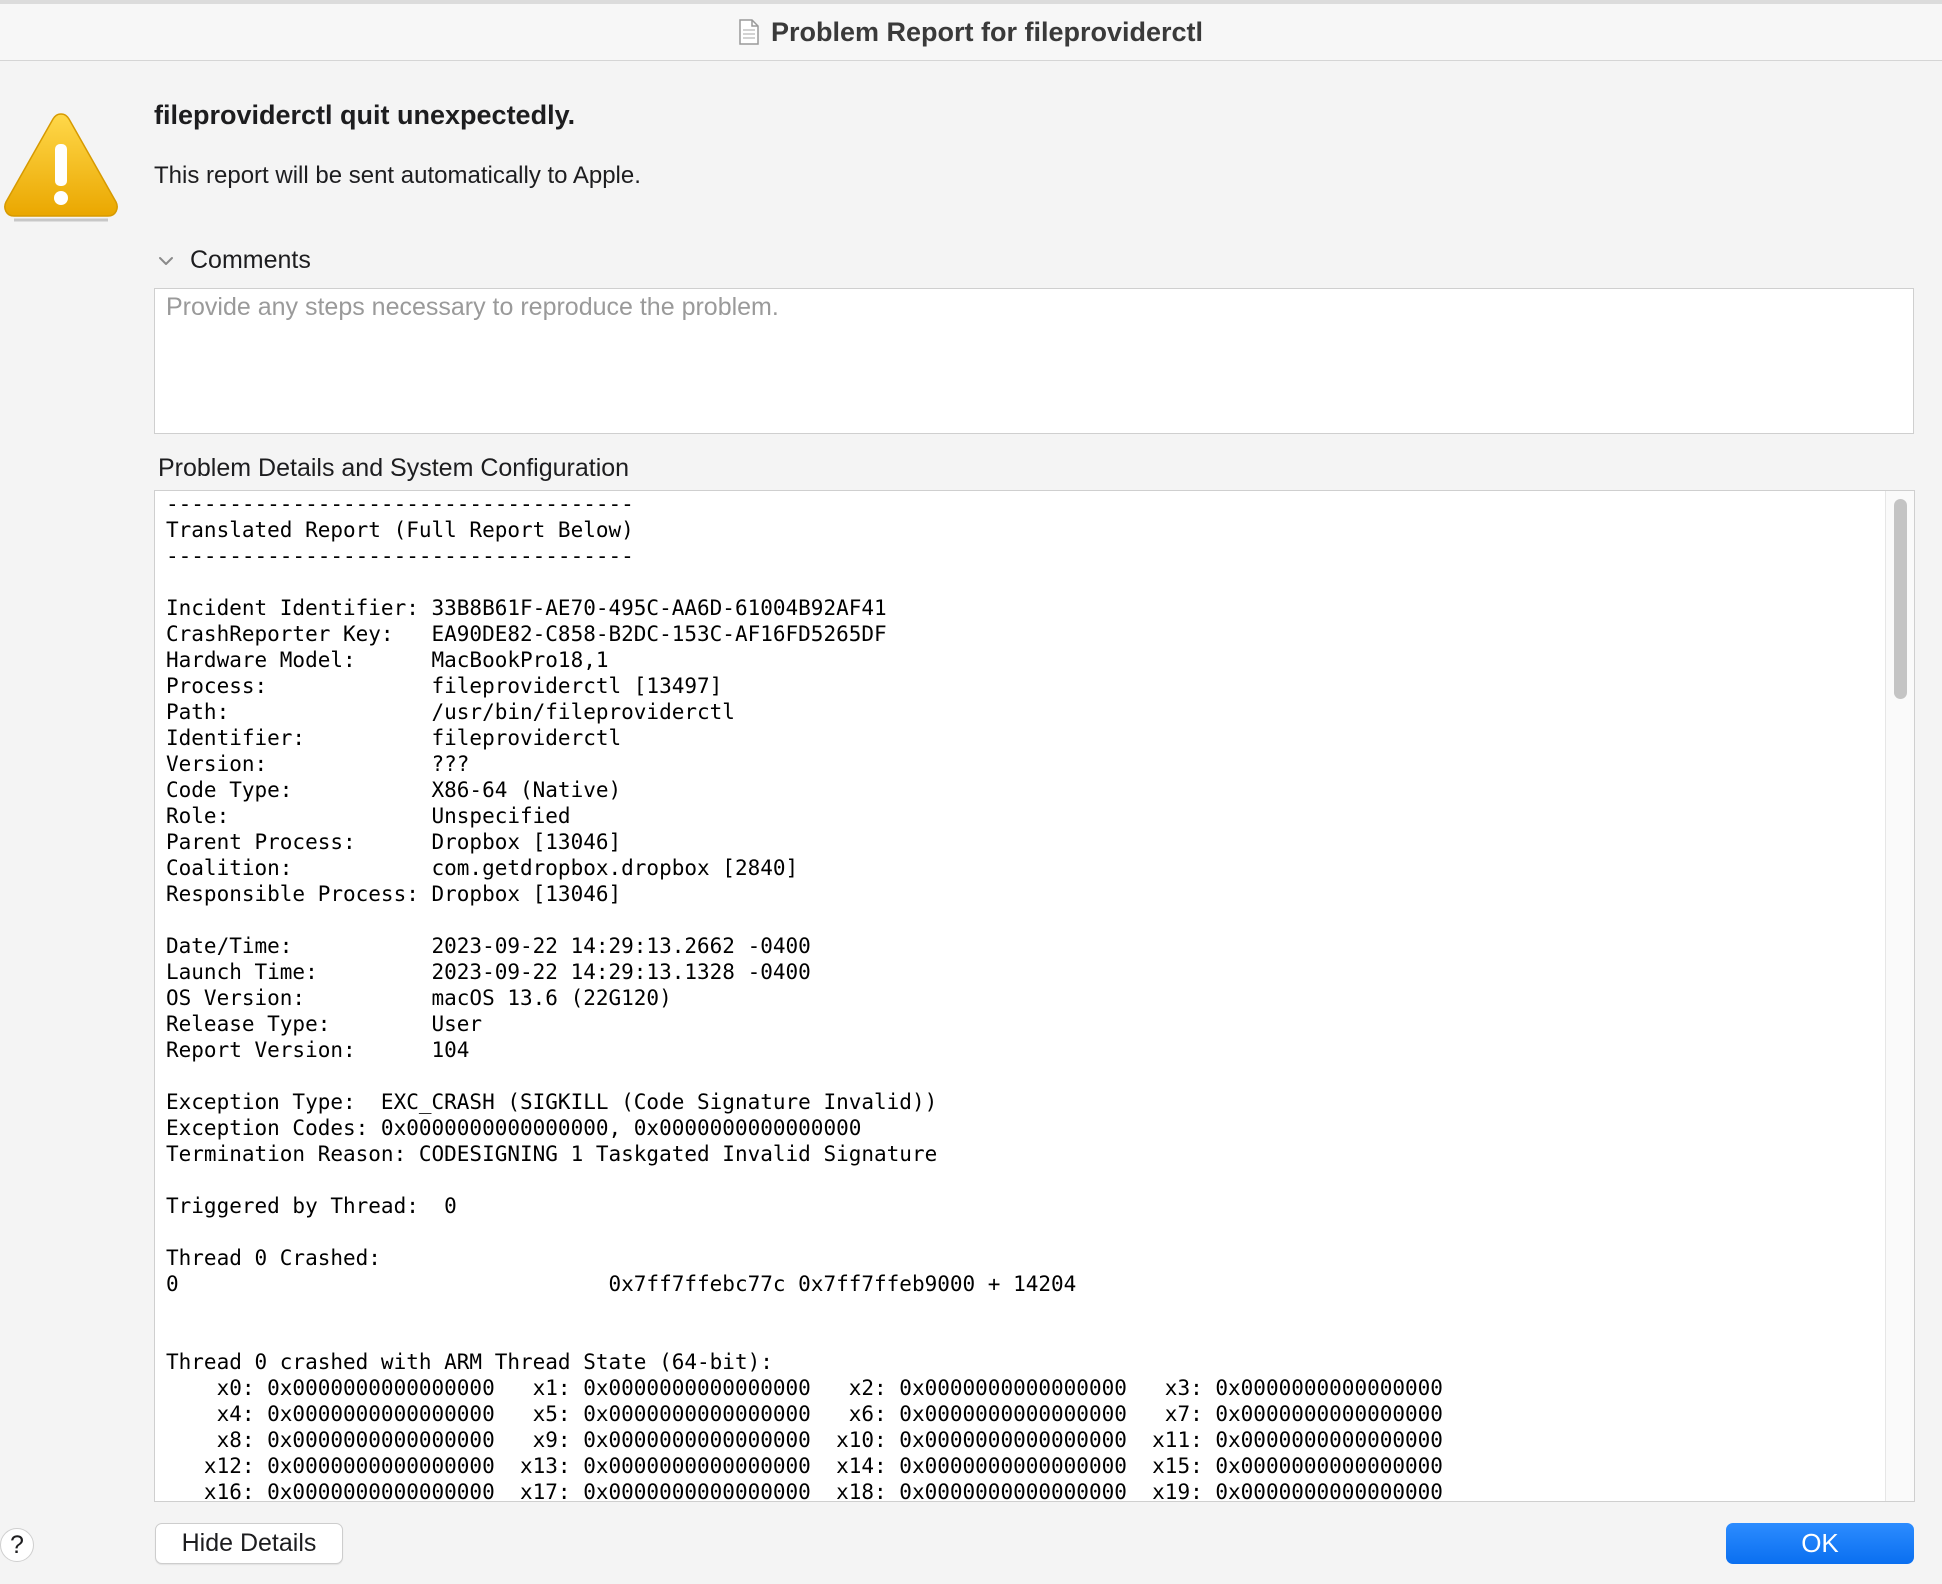  What do you see at coordinates (749, 32) in the screenshot?
I see `document-icon` at bounding box center [749, 32].